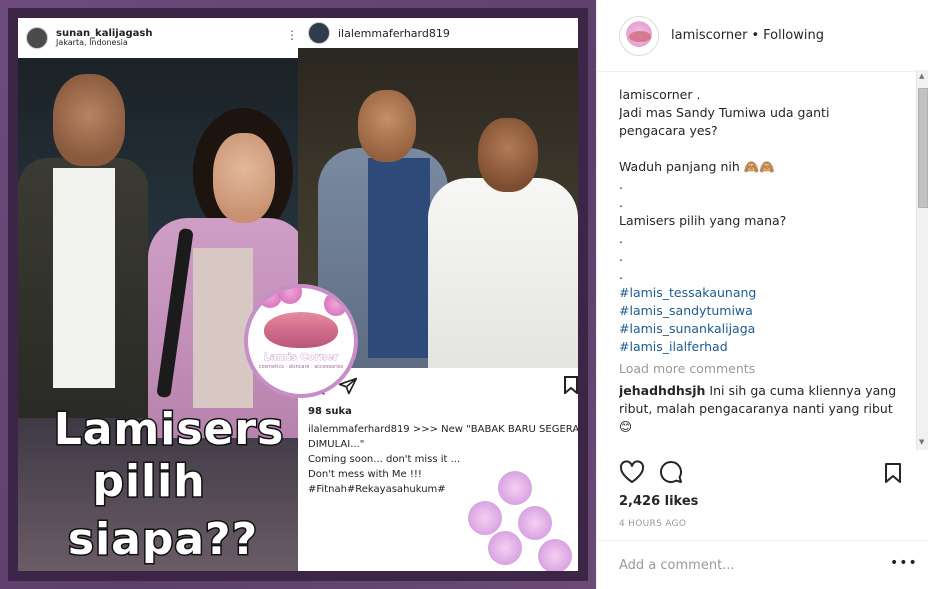 The width and height of the screenshot is (928, 589). What do you see at coordinates (762, 36) in the screenshot?
I see `post-header: lamiscorner • Following` at bounding box center [762, 36].